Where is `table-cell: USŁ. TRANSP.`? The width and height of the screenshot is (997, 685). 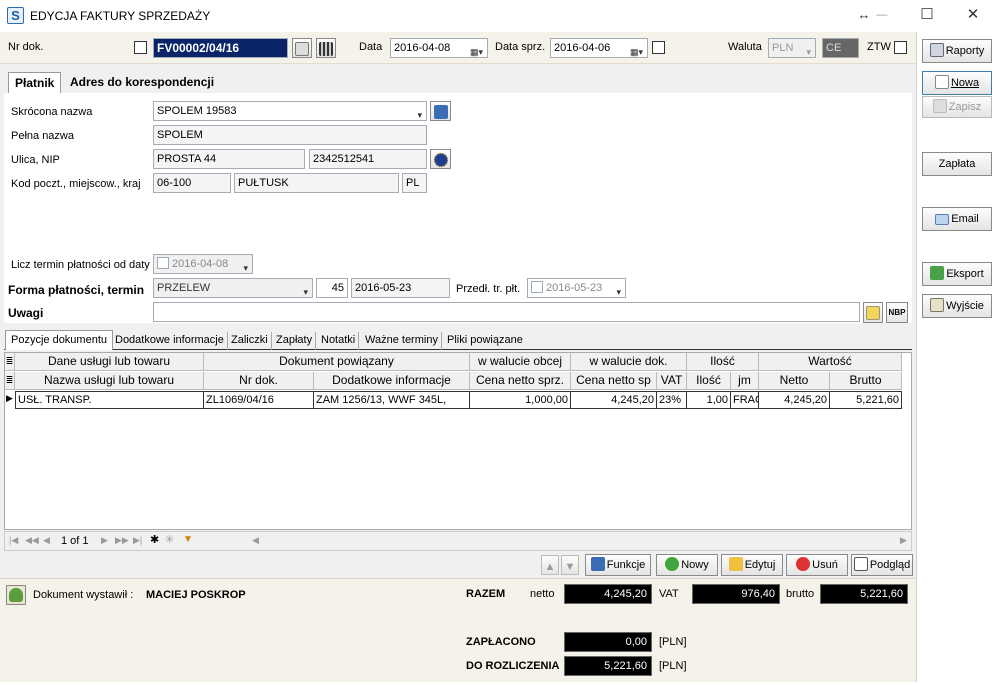 table-cell: USŁ. TRANSP. is located at coordinates (109, 400).